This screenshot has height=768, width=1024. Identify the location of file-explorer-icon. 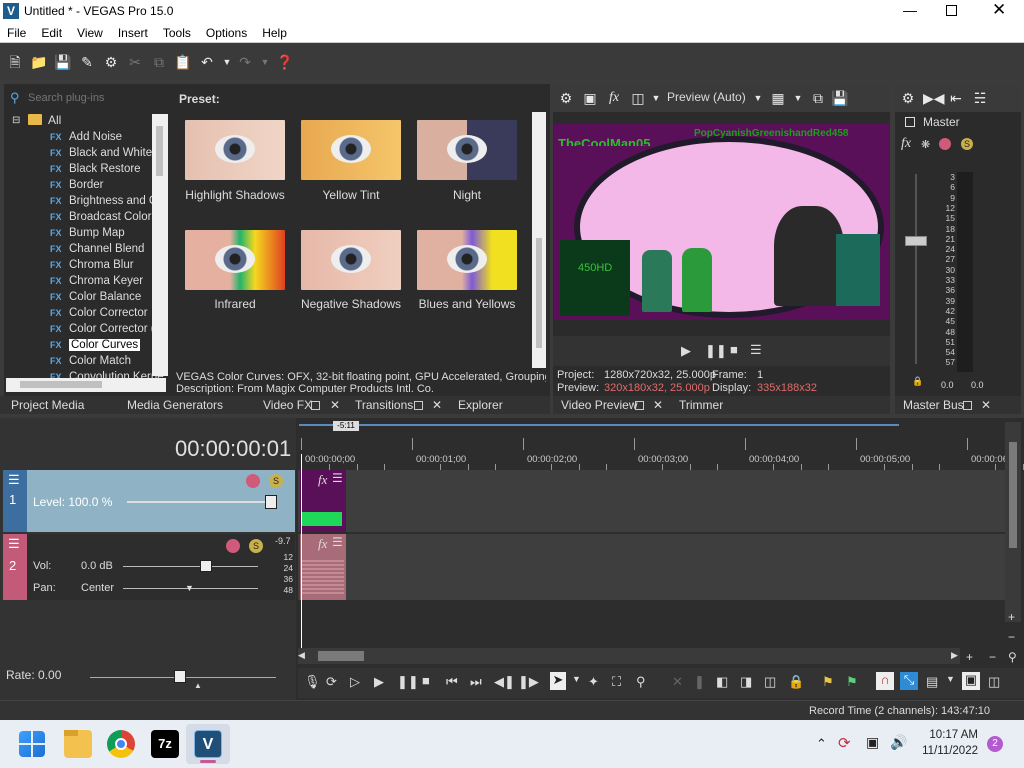
(78, 744).